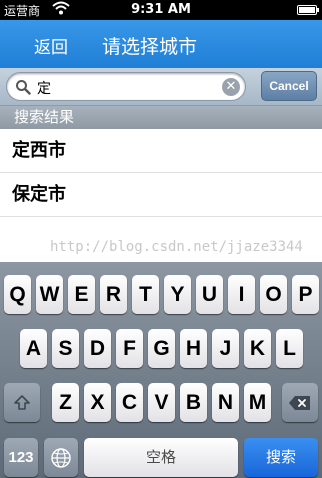 This screenshot has height=478, width=322. What do you see at coordinates (161, 117) in the screenshot?
I see `results-header: 搜索结果` at bounding box center [161, 117].